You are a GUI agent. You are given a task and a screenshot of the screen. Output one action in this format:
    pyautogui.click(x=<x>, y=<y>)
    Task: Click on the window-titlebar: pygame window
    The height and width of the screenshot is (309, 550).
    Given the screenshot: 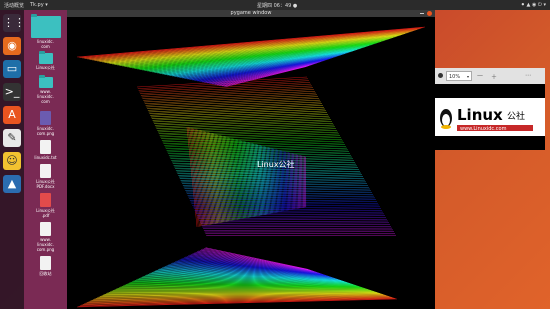 What is the action you would take?
    pyautogui.click(x=251, y=13)
    